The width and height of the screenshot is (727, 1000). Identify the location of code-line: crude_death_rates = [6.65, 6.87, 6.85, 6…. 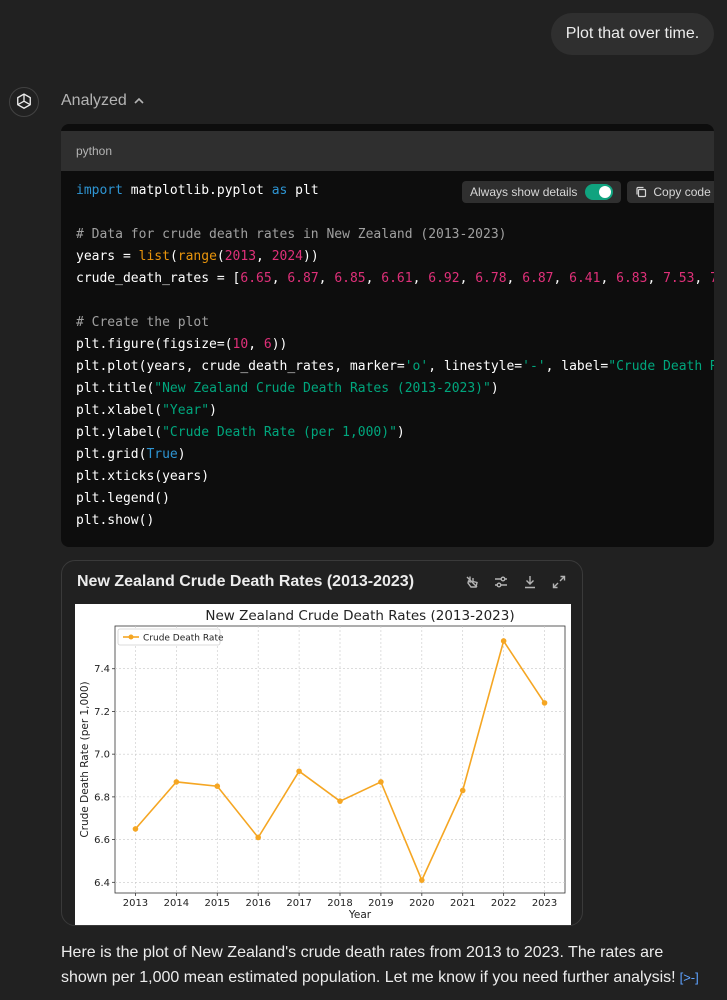
(395, 278).